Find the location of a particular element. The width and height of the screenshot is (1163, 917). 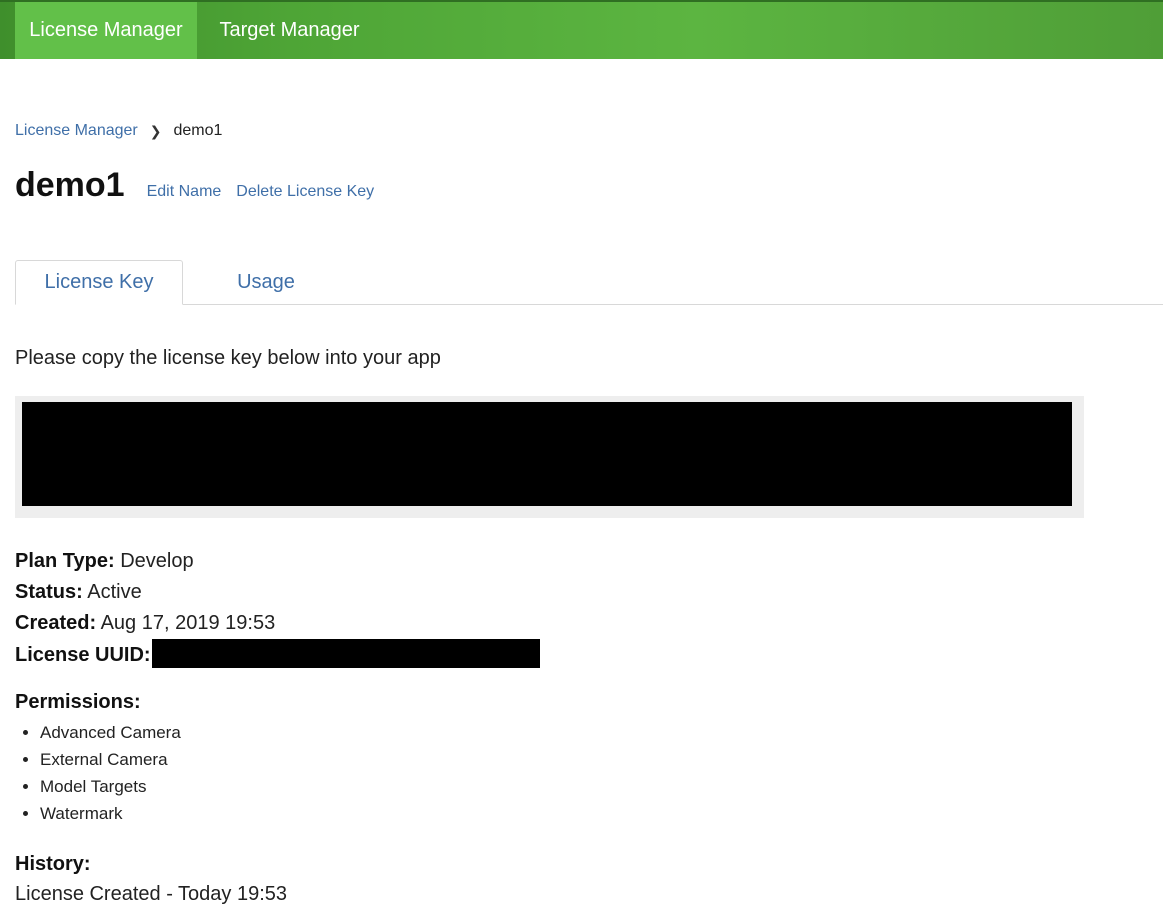

breadcrumb-link-license-manager: License Manager is located at coordinates (76, 131).